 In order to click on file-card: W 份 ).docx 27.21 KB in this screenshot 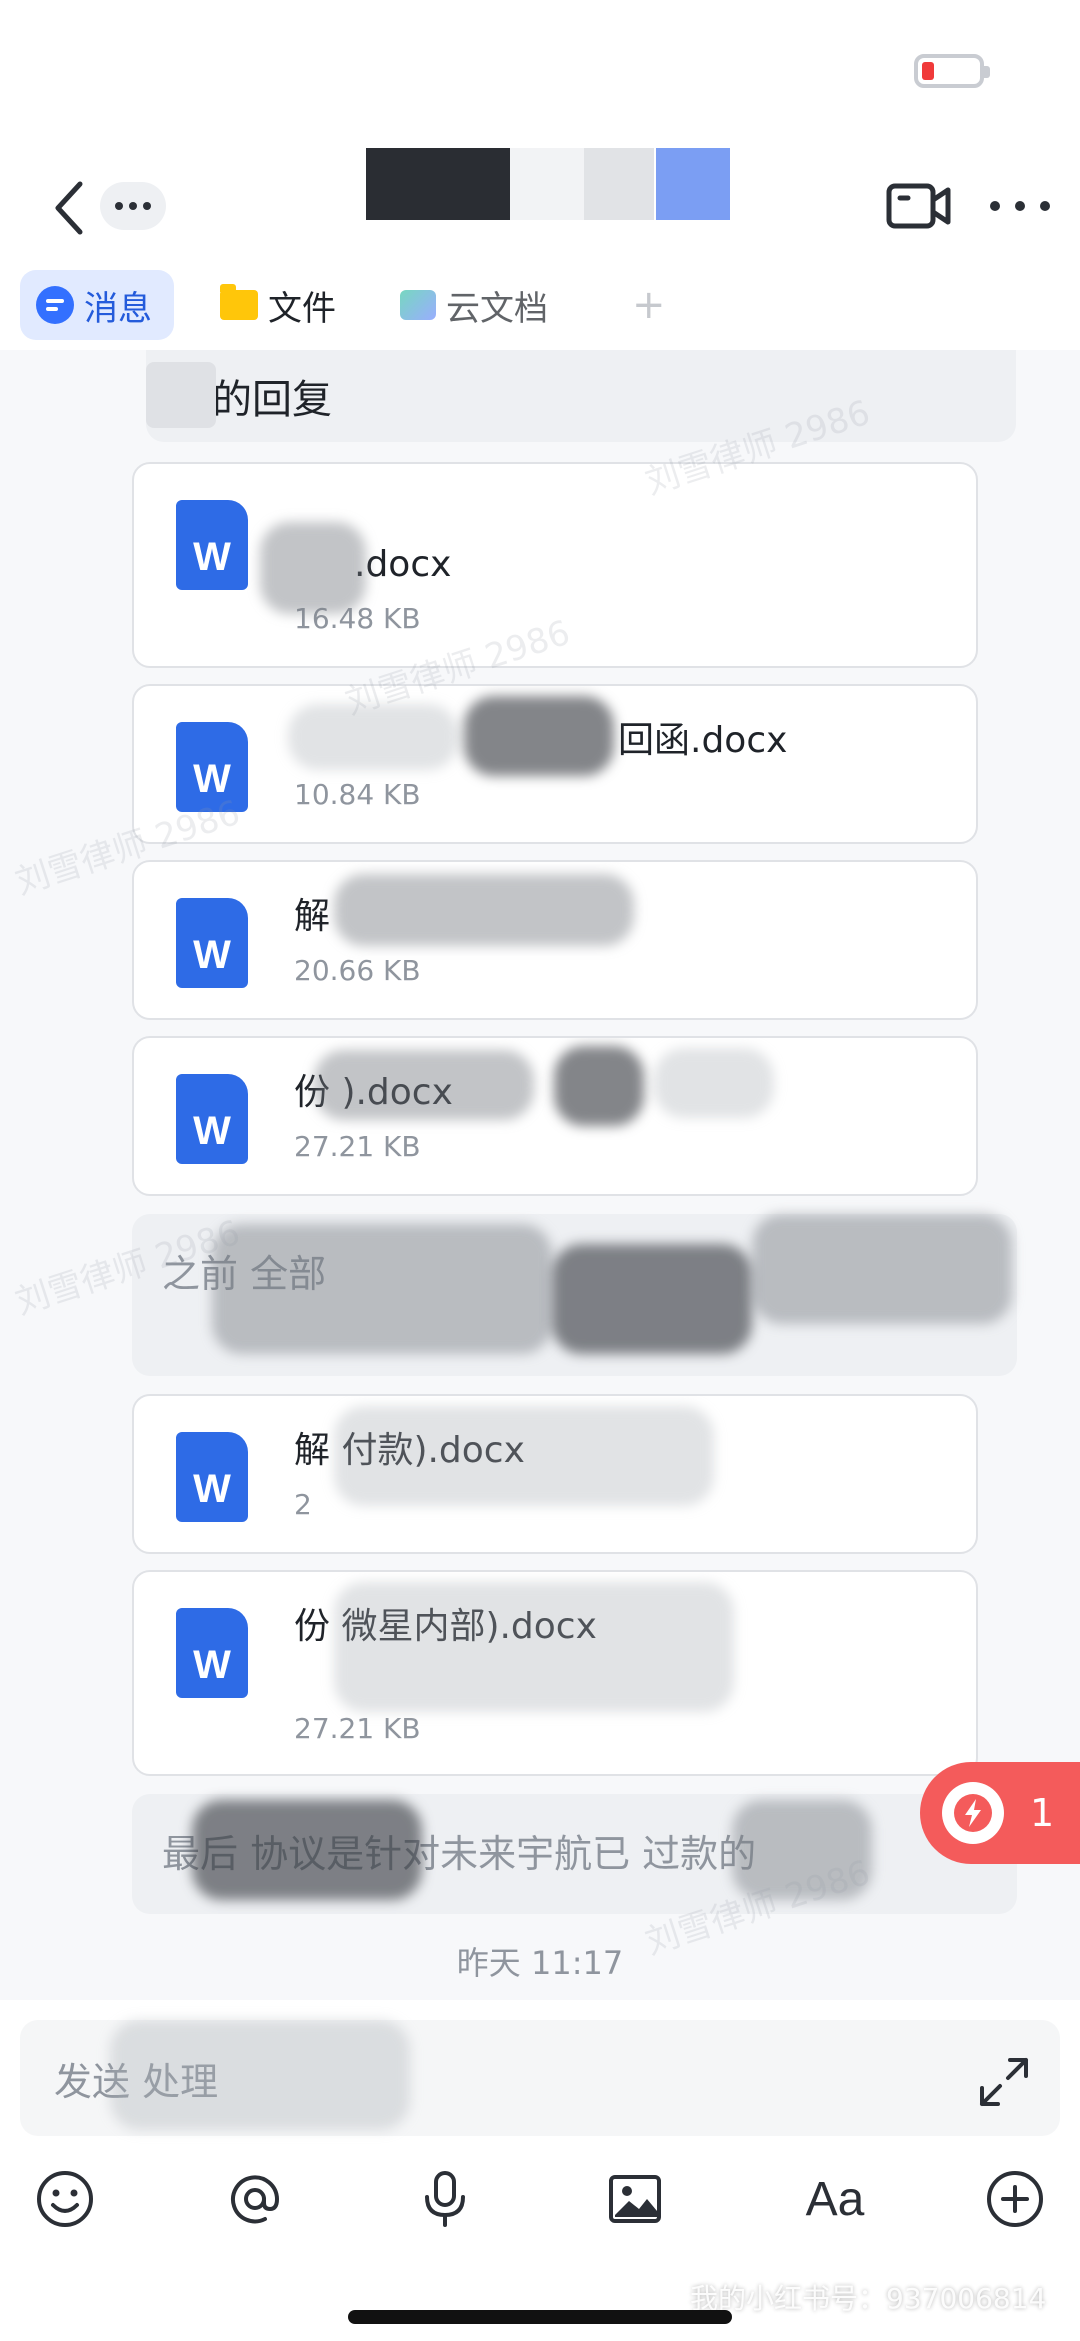, I will do `click(555, 1116)`.